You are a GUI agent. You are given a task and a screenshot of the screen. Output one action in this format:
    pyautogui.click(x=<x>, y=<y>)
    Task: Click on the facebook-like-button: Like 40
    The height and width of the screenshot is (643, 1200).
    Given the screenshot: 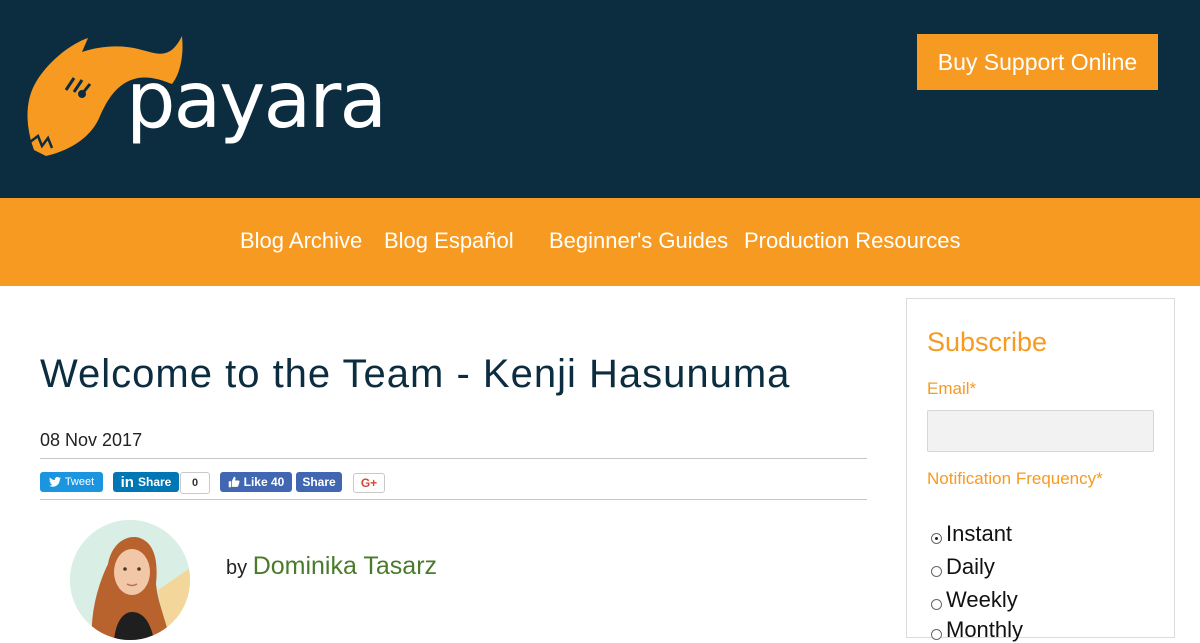 What is the action you would take?
    pyautogui.click(x=256, y=482)
    